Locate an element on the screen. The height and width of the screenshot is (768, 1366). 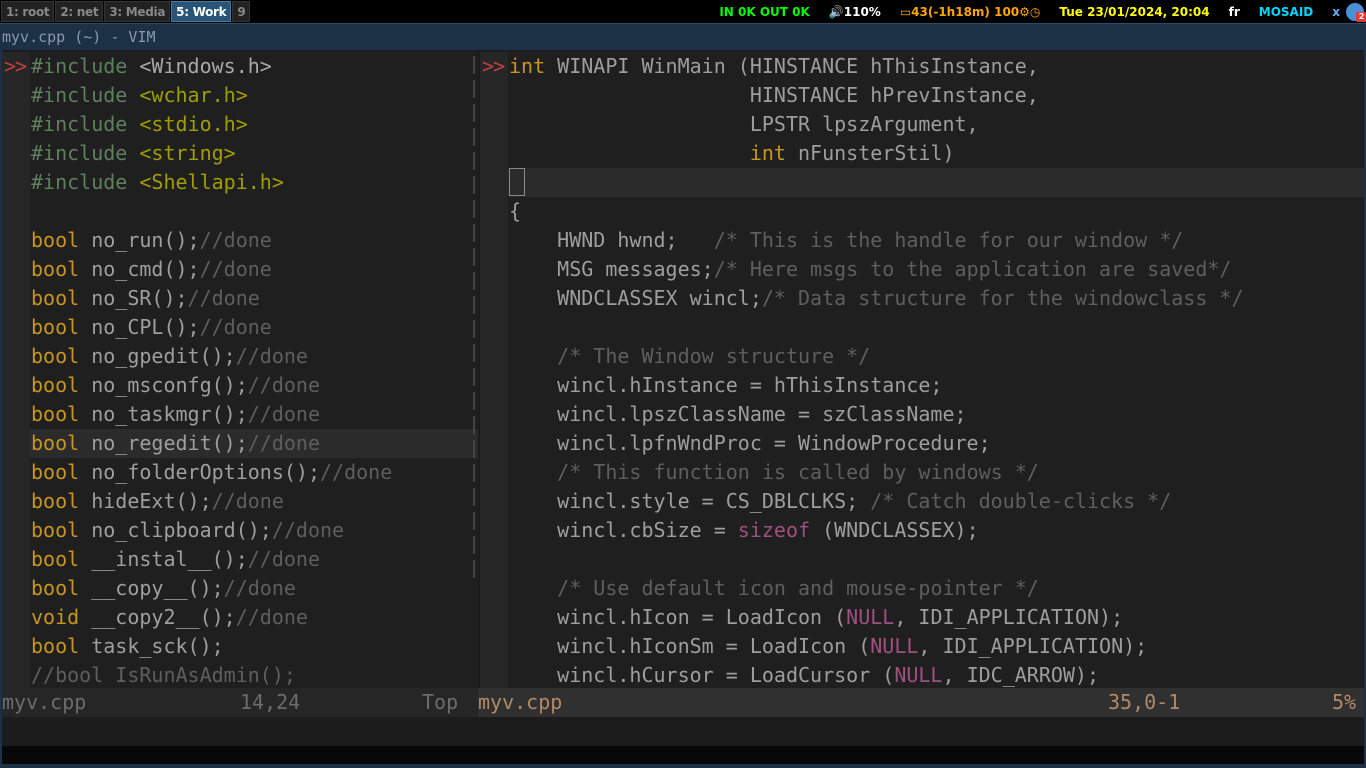
code-text: bool no_gpedit();//done is located at coordinates (254, 356).